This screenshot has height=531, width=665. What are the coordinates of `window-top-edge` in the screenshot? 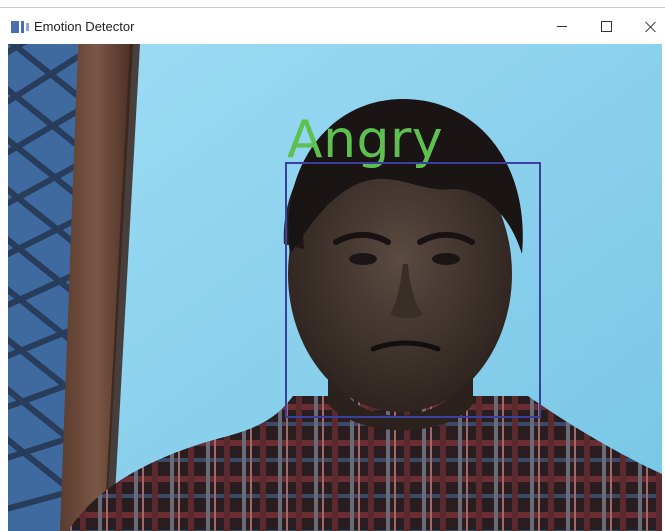 It's located at (332, 4).